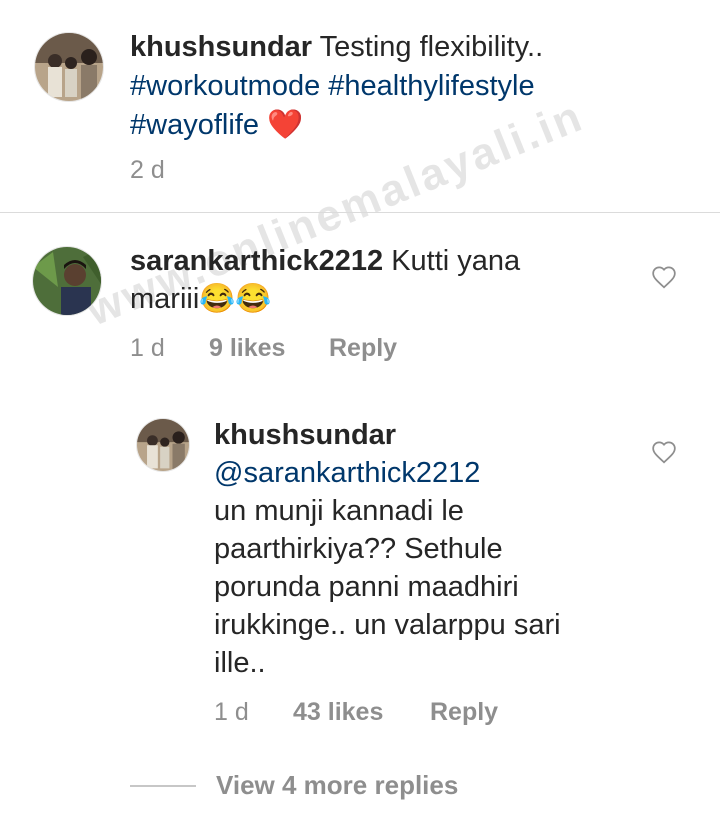 Image resolution: width=720 pixels, height=830 pixels. I want to click on reply-author-avatar, so click(163, 445).